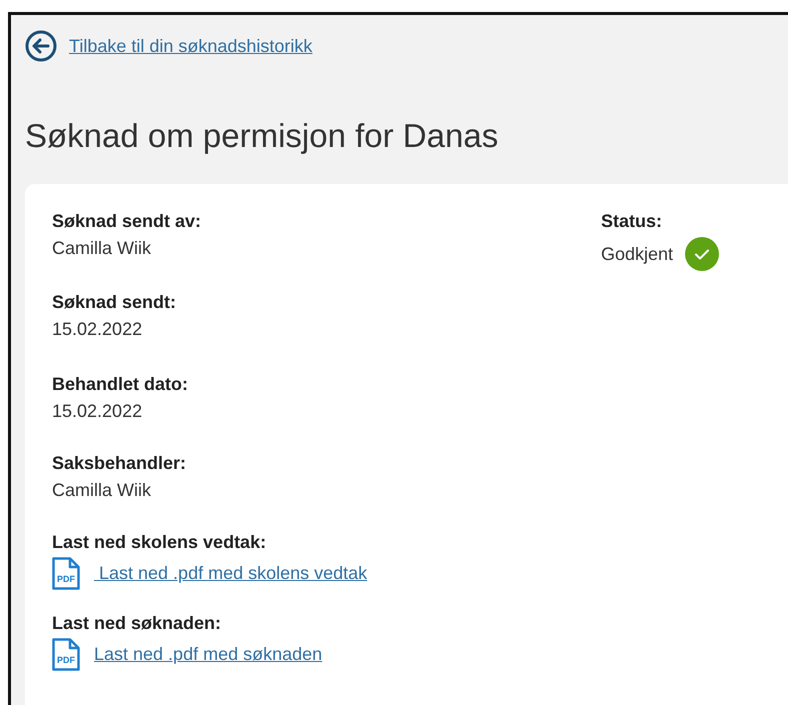  Describe the element at coordinates (115, 301) in the screenshot. I see `field-label: Søknad sendt:` at that location.